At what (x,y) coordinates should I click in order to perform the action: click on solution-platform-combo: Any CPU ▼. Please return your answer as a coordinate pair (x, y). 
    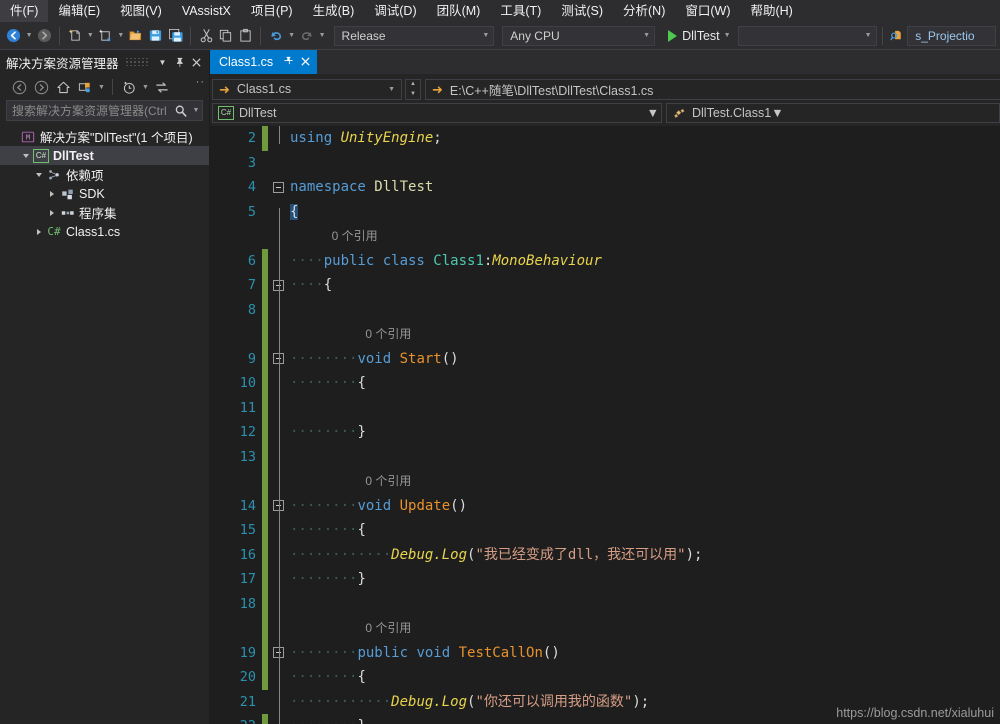
    Looking at the image, I should click on (579, 35).